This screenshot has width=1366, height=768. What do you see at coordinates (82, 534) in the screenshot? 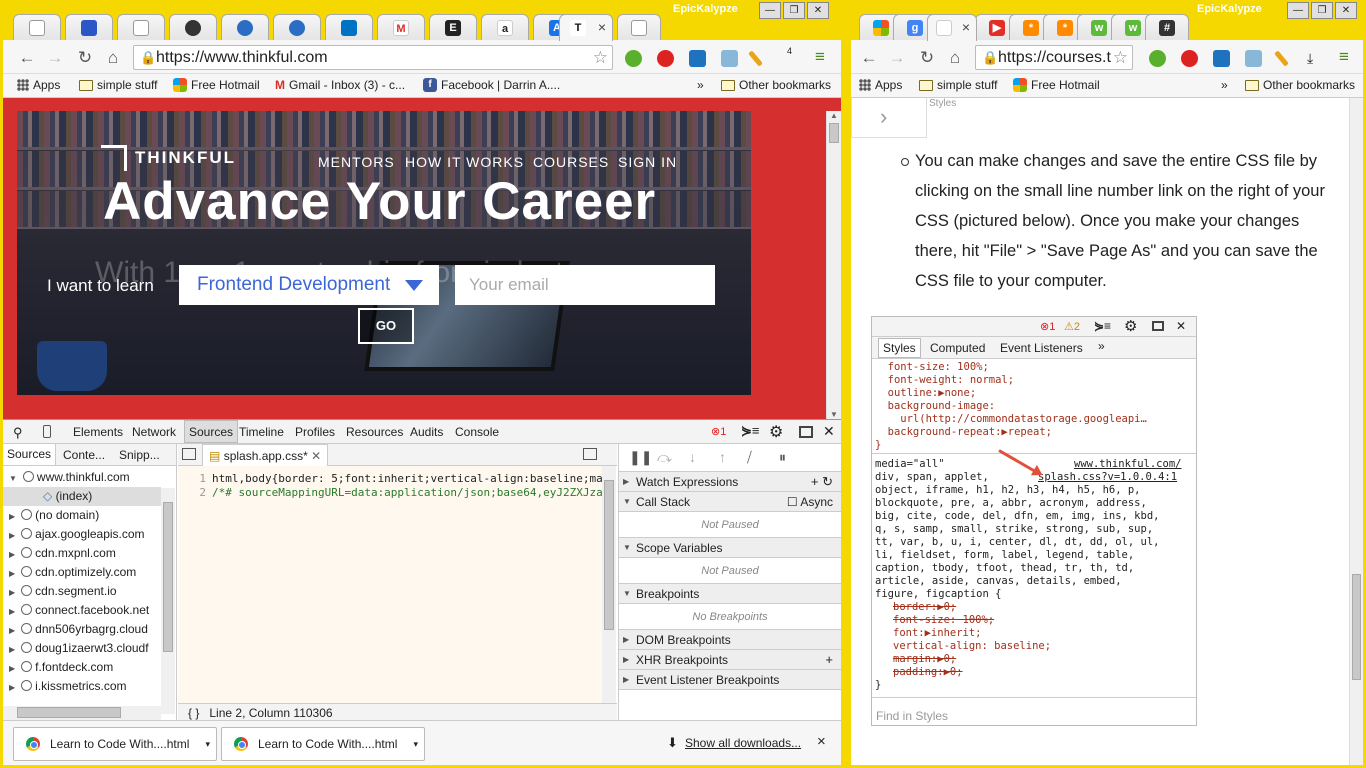
I see `tree-item: ▶ ajax.googleapis.com` at bounding box center [82, 534].